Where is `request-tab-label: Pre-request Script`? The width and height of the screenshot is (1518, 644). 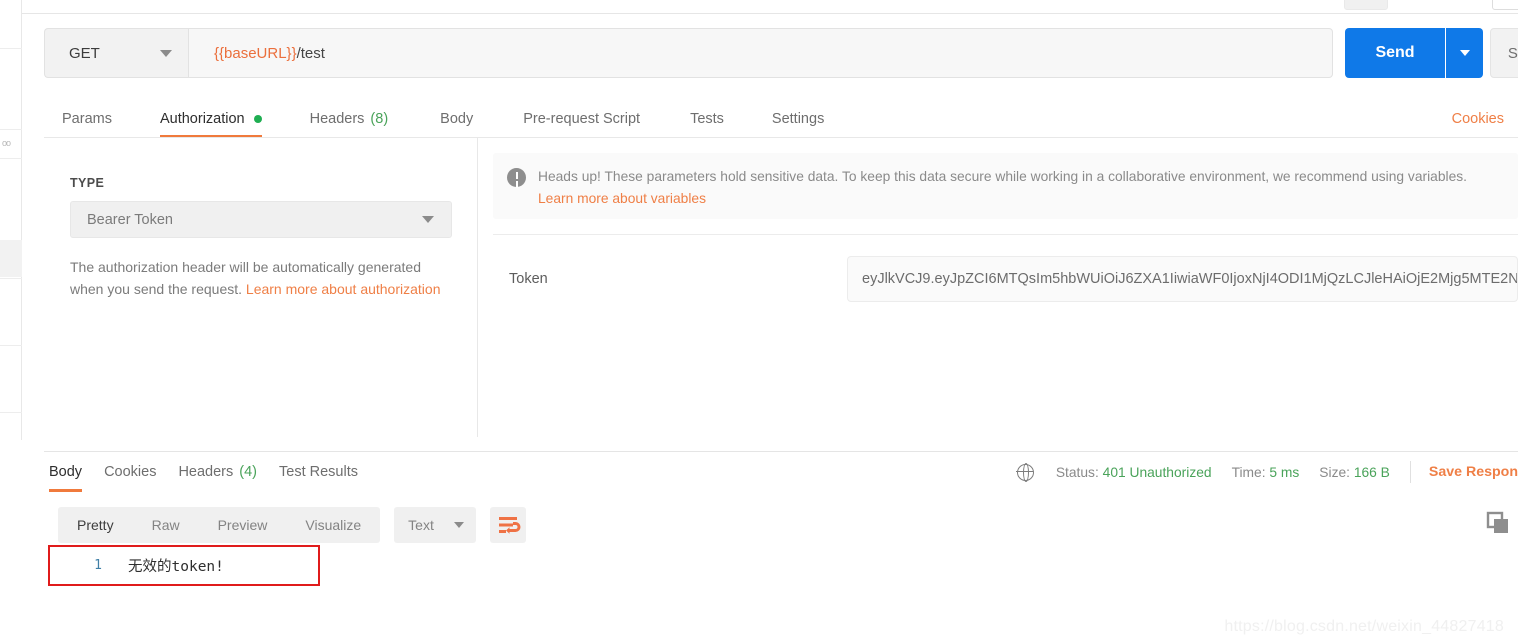 request-tab-label: Pre-request Script is located at coordinates (582, 118).